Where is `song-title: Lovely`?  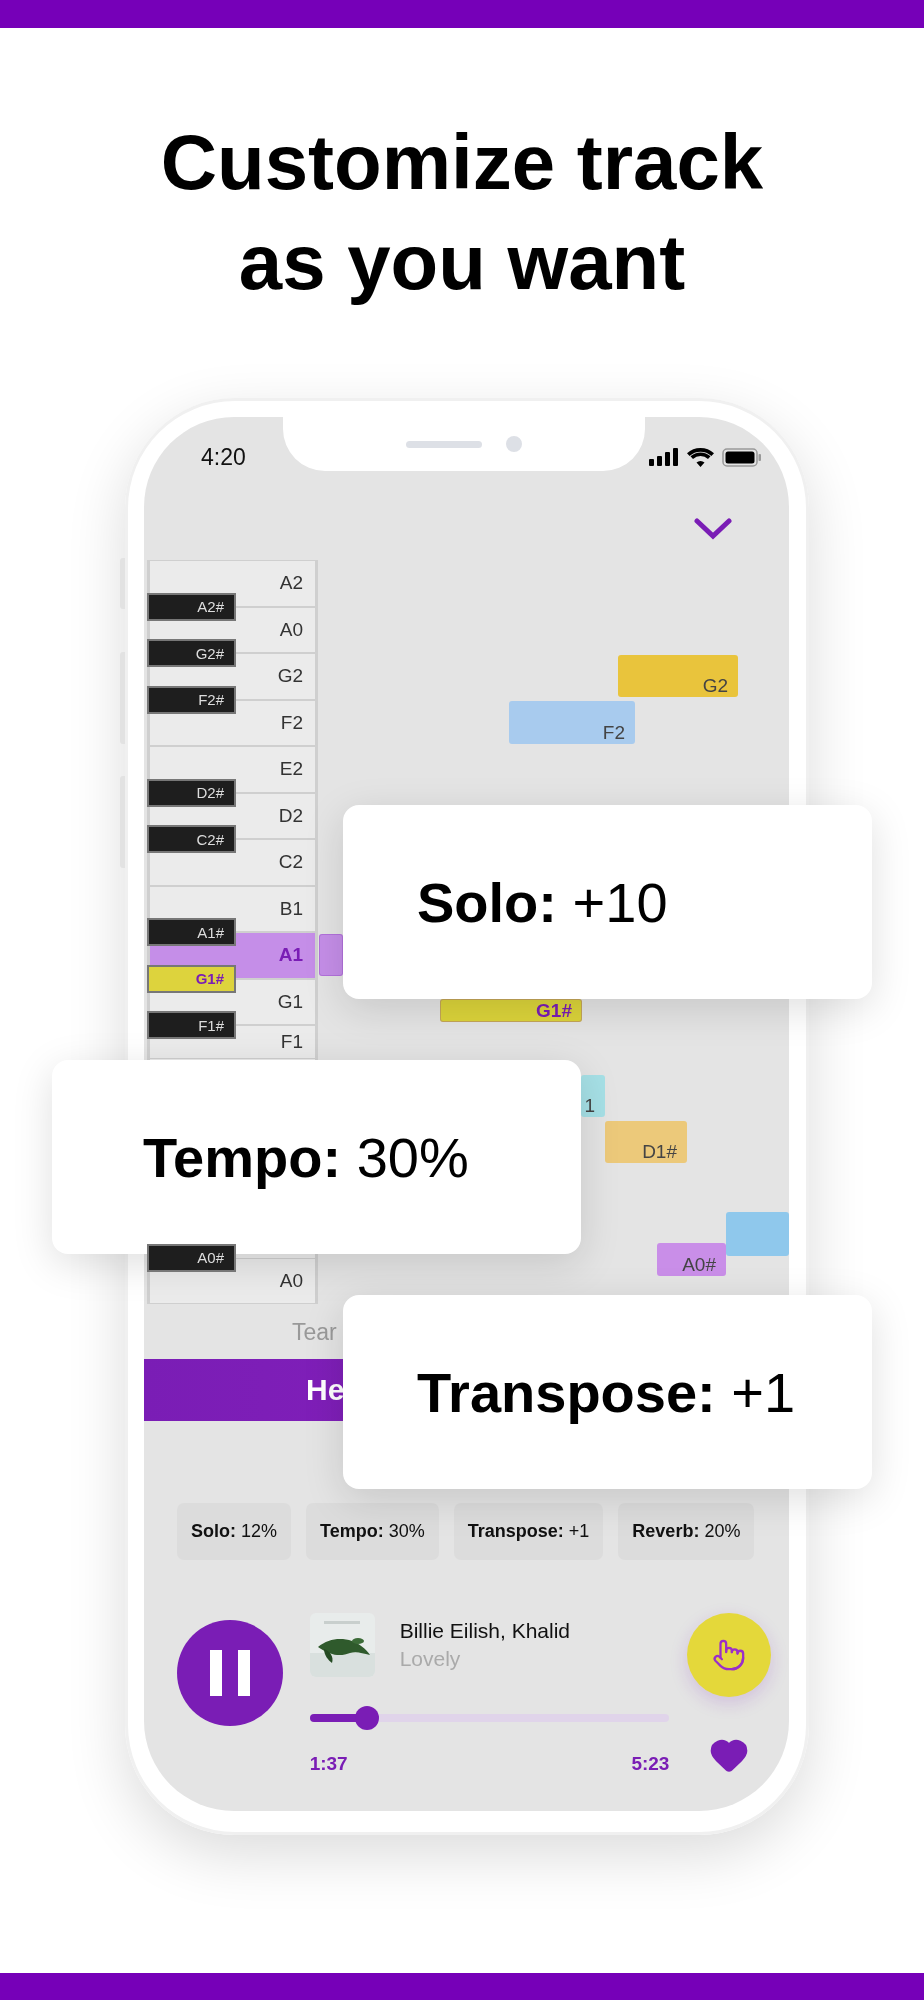
song-title: Lovely is located at coordinates (430, 1659).